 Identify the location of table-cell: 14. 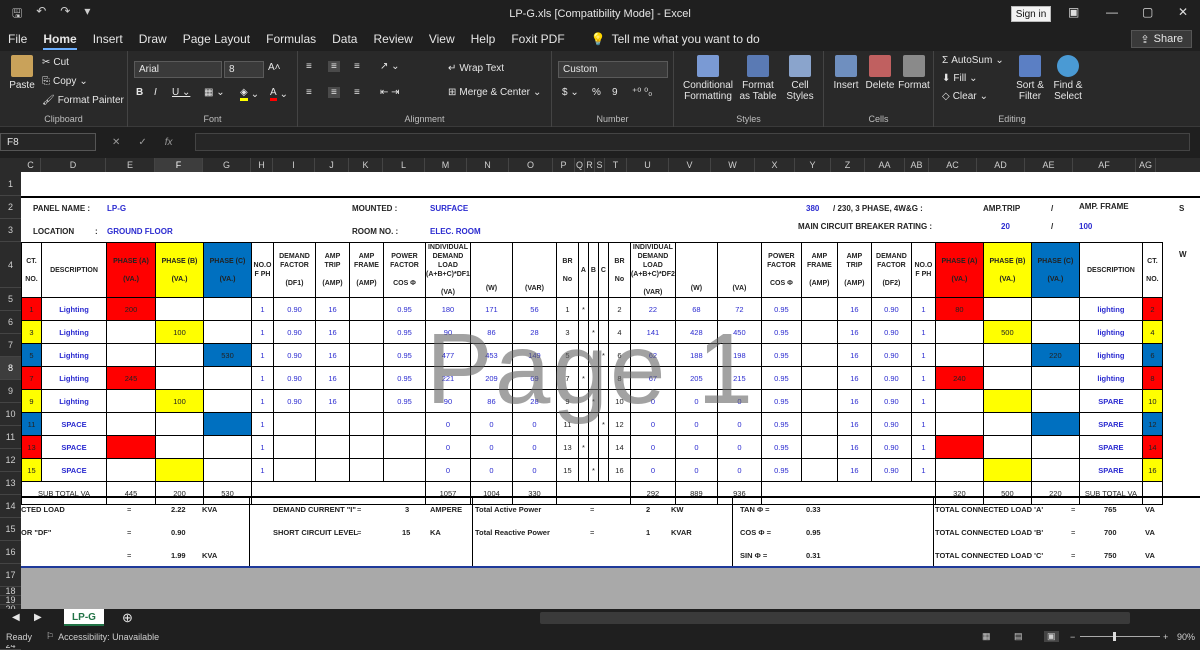
(619, 447).